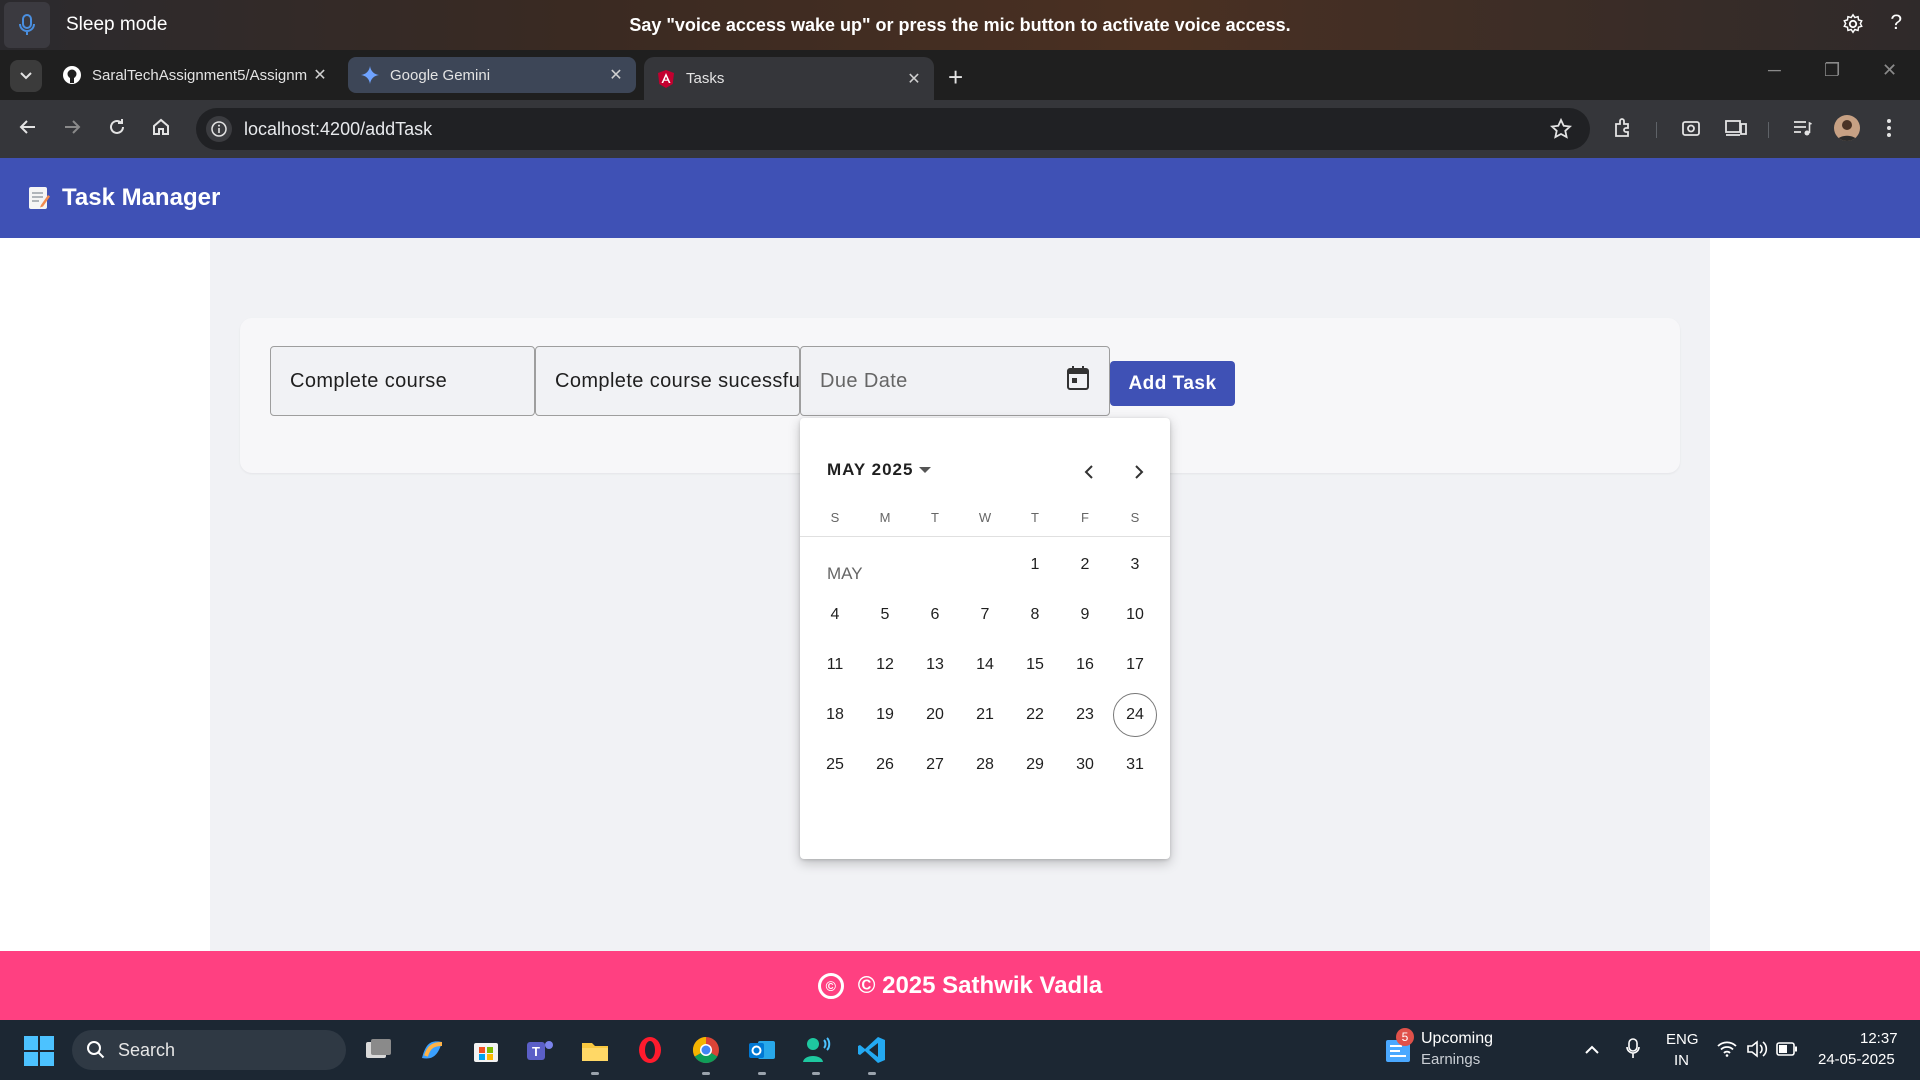  What do you see at coordinates (885, 765) in the screenshot?
I see `calendar-day: 26` at bounding box center [885, 765].